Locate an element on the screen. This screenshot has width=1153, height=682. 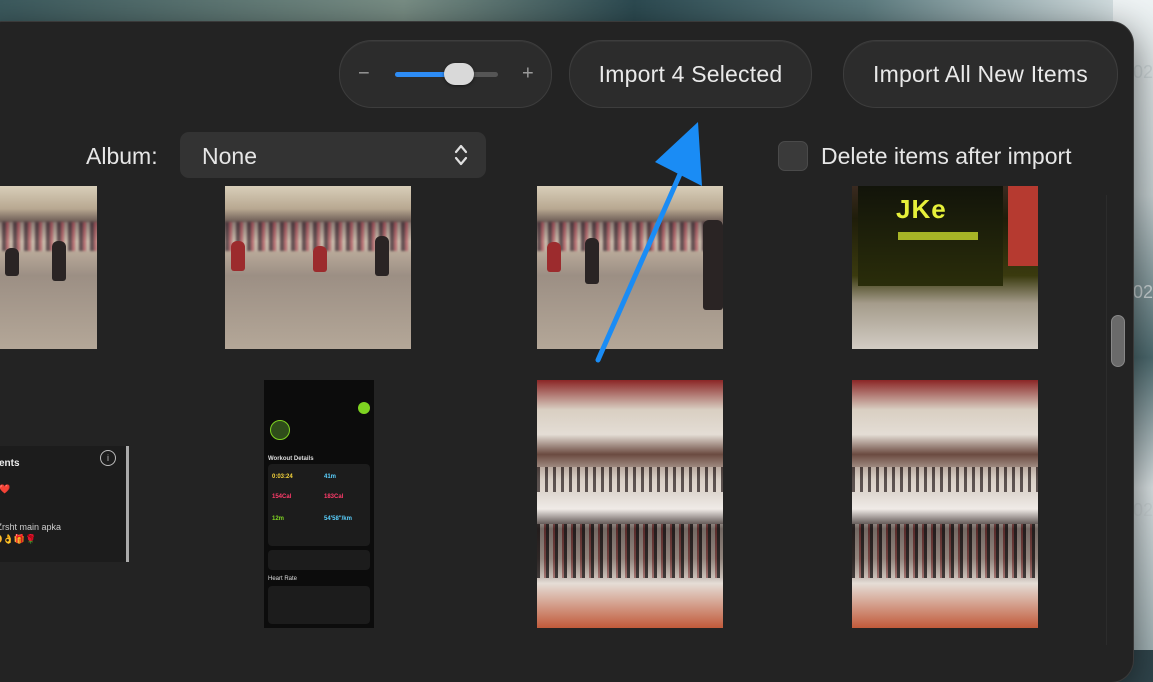
chat-line: hod❤️ is located at coordinates (5, 489).